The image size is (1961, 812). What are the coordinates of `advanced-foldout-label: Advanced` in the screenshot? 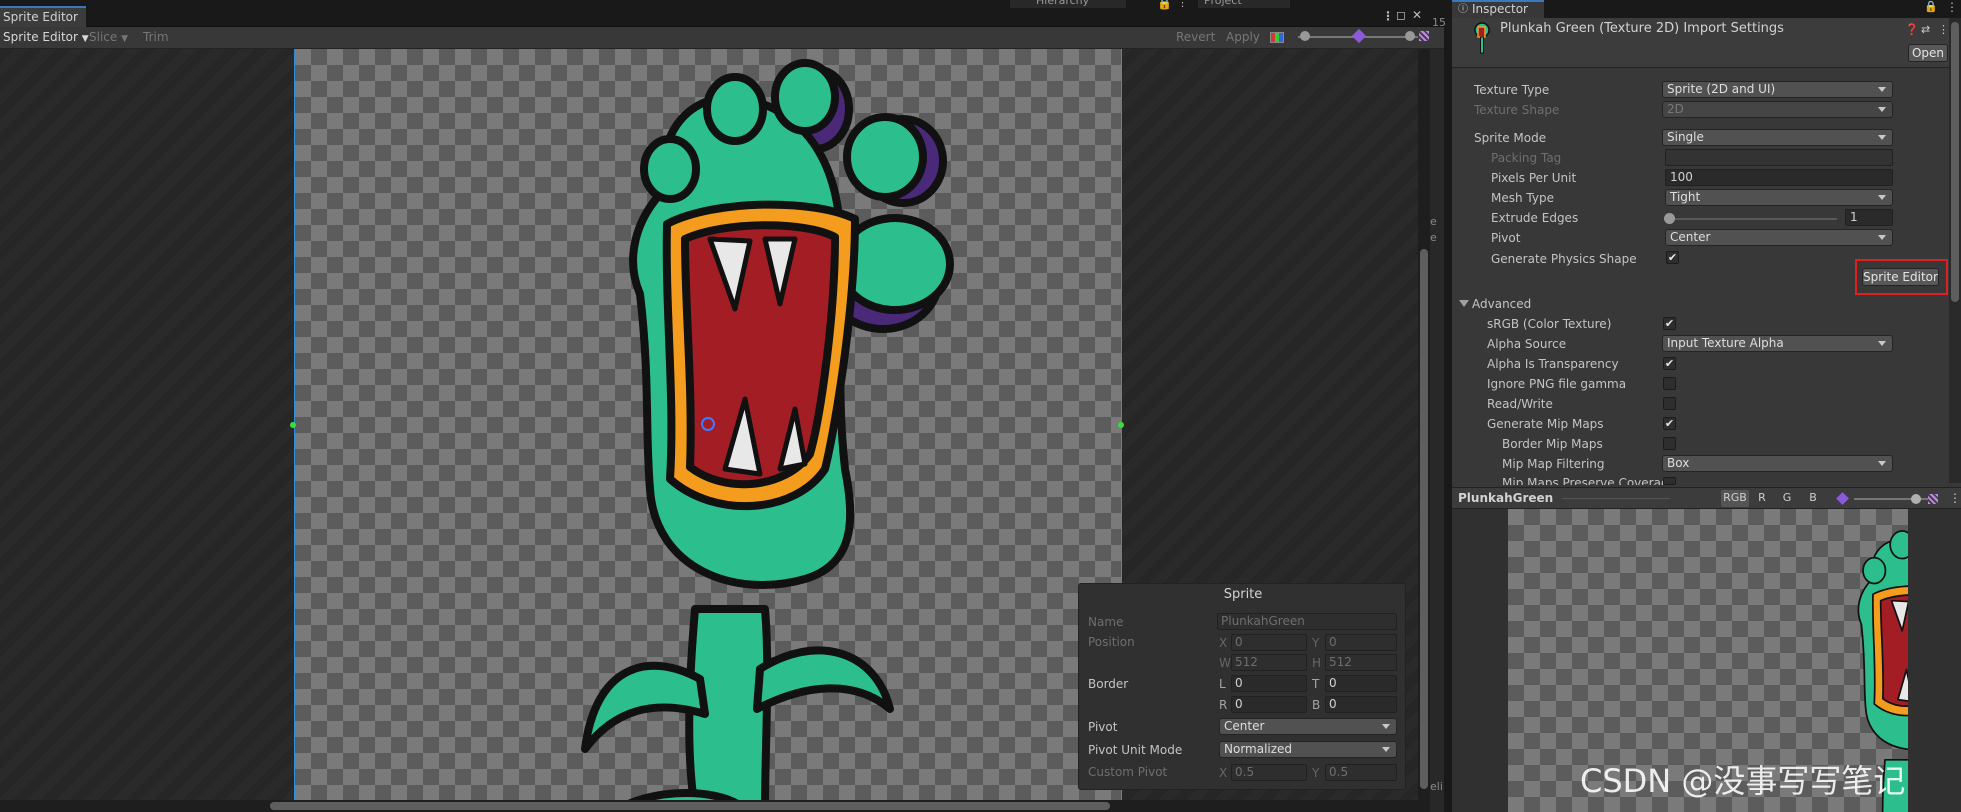 It's located at (1501, 304).